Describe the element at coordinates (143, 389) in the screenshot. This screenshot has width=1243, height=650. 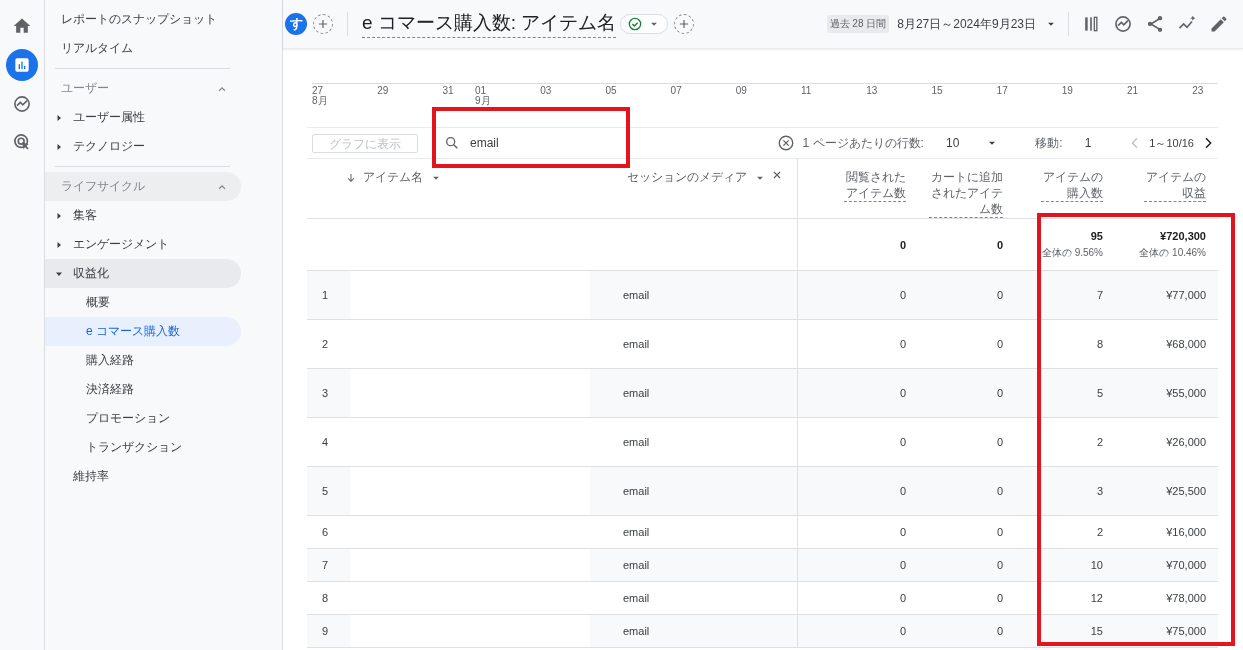
I see `sidebar-subitem: 決済経路` at that location.